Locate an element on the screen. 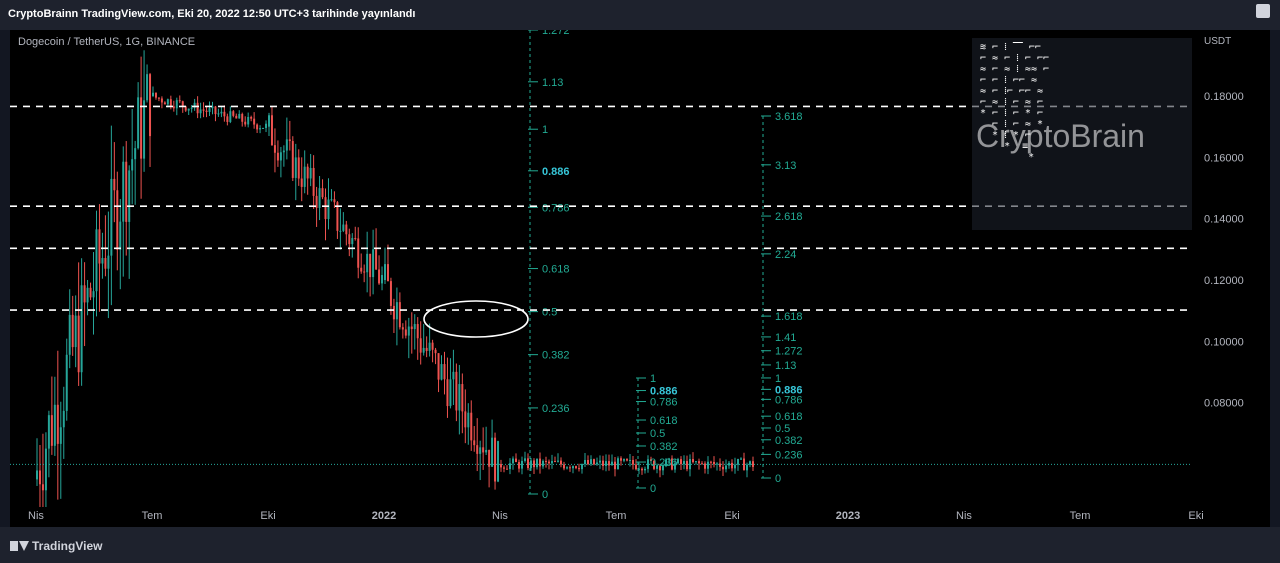  close-icon is located at coordinates (1263, 11).